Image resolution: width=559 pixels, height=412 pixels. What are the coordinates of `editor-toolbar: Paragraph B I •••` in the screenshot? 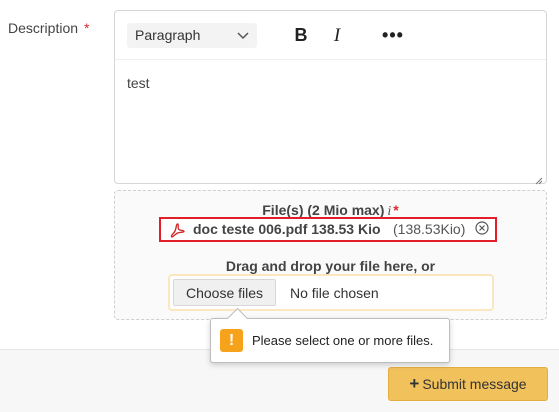 It's located at (330, 35).